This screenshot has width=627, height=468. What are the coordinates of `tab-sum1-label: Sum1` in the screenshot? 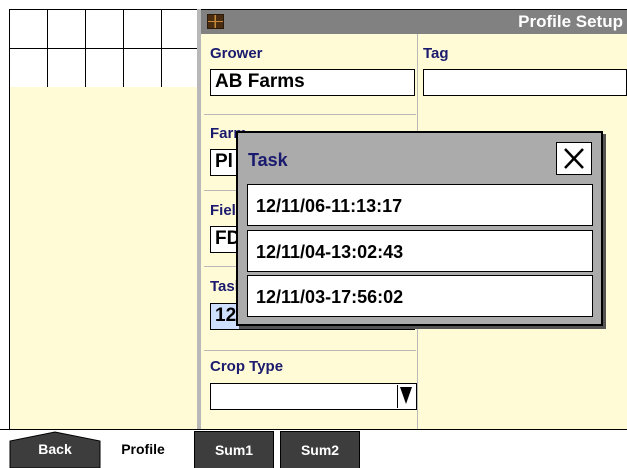 It's located at (234, 450).